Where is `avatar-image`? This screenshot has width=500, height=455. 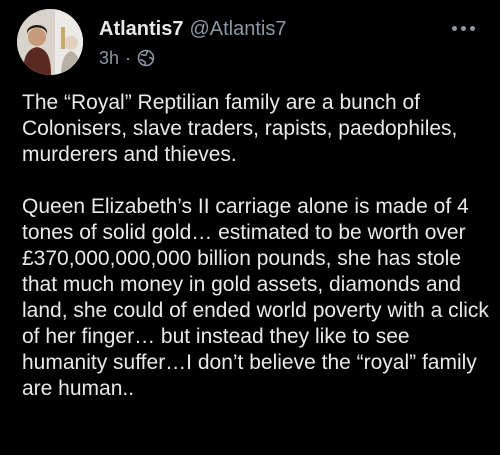 avatar-image is located at coordinates (50, 42).